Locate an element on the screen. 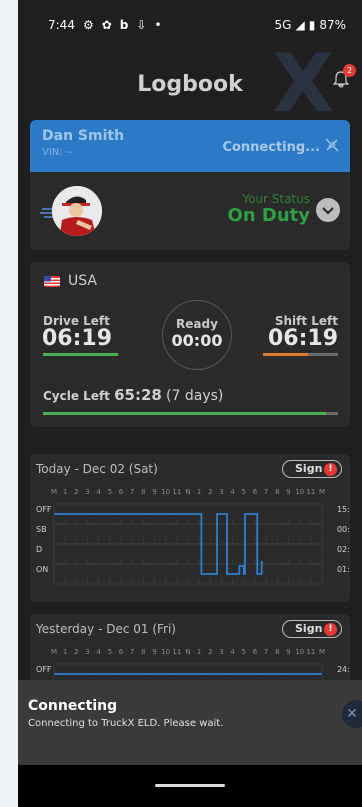  cycle-left-days: (7 days) is located at coordinates (195, 396).